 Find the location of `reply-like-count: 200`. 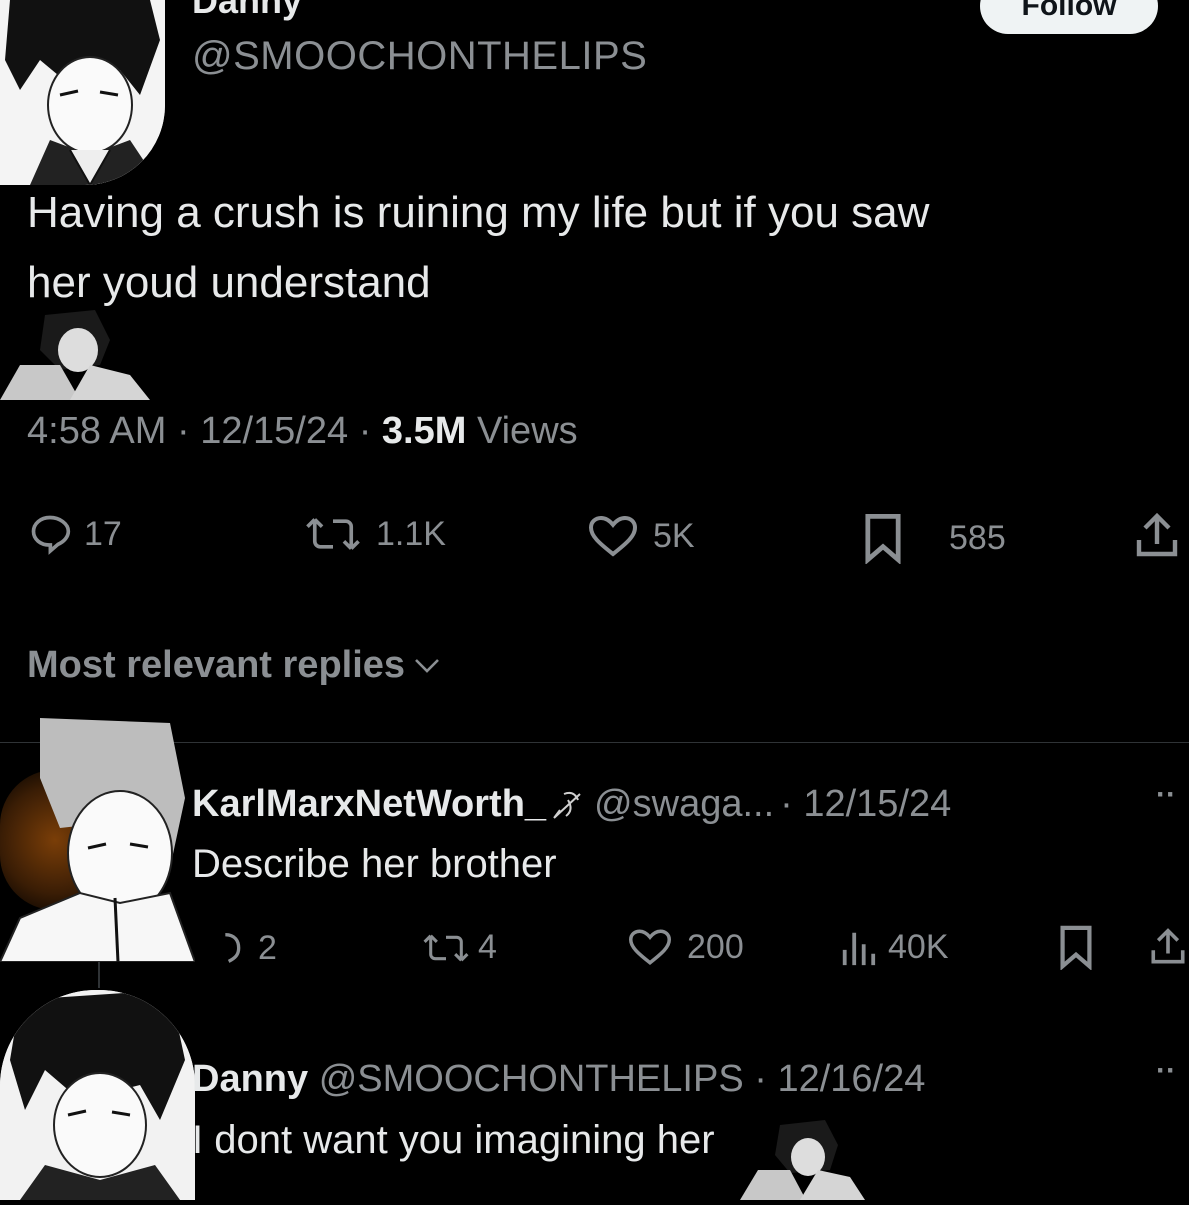

reply-like-count: 200 is located at coordinates (715, 946).